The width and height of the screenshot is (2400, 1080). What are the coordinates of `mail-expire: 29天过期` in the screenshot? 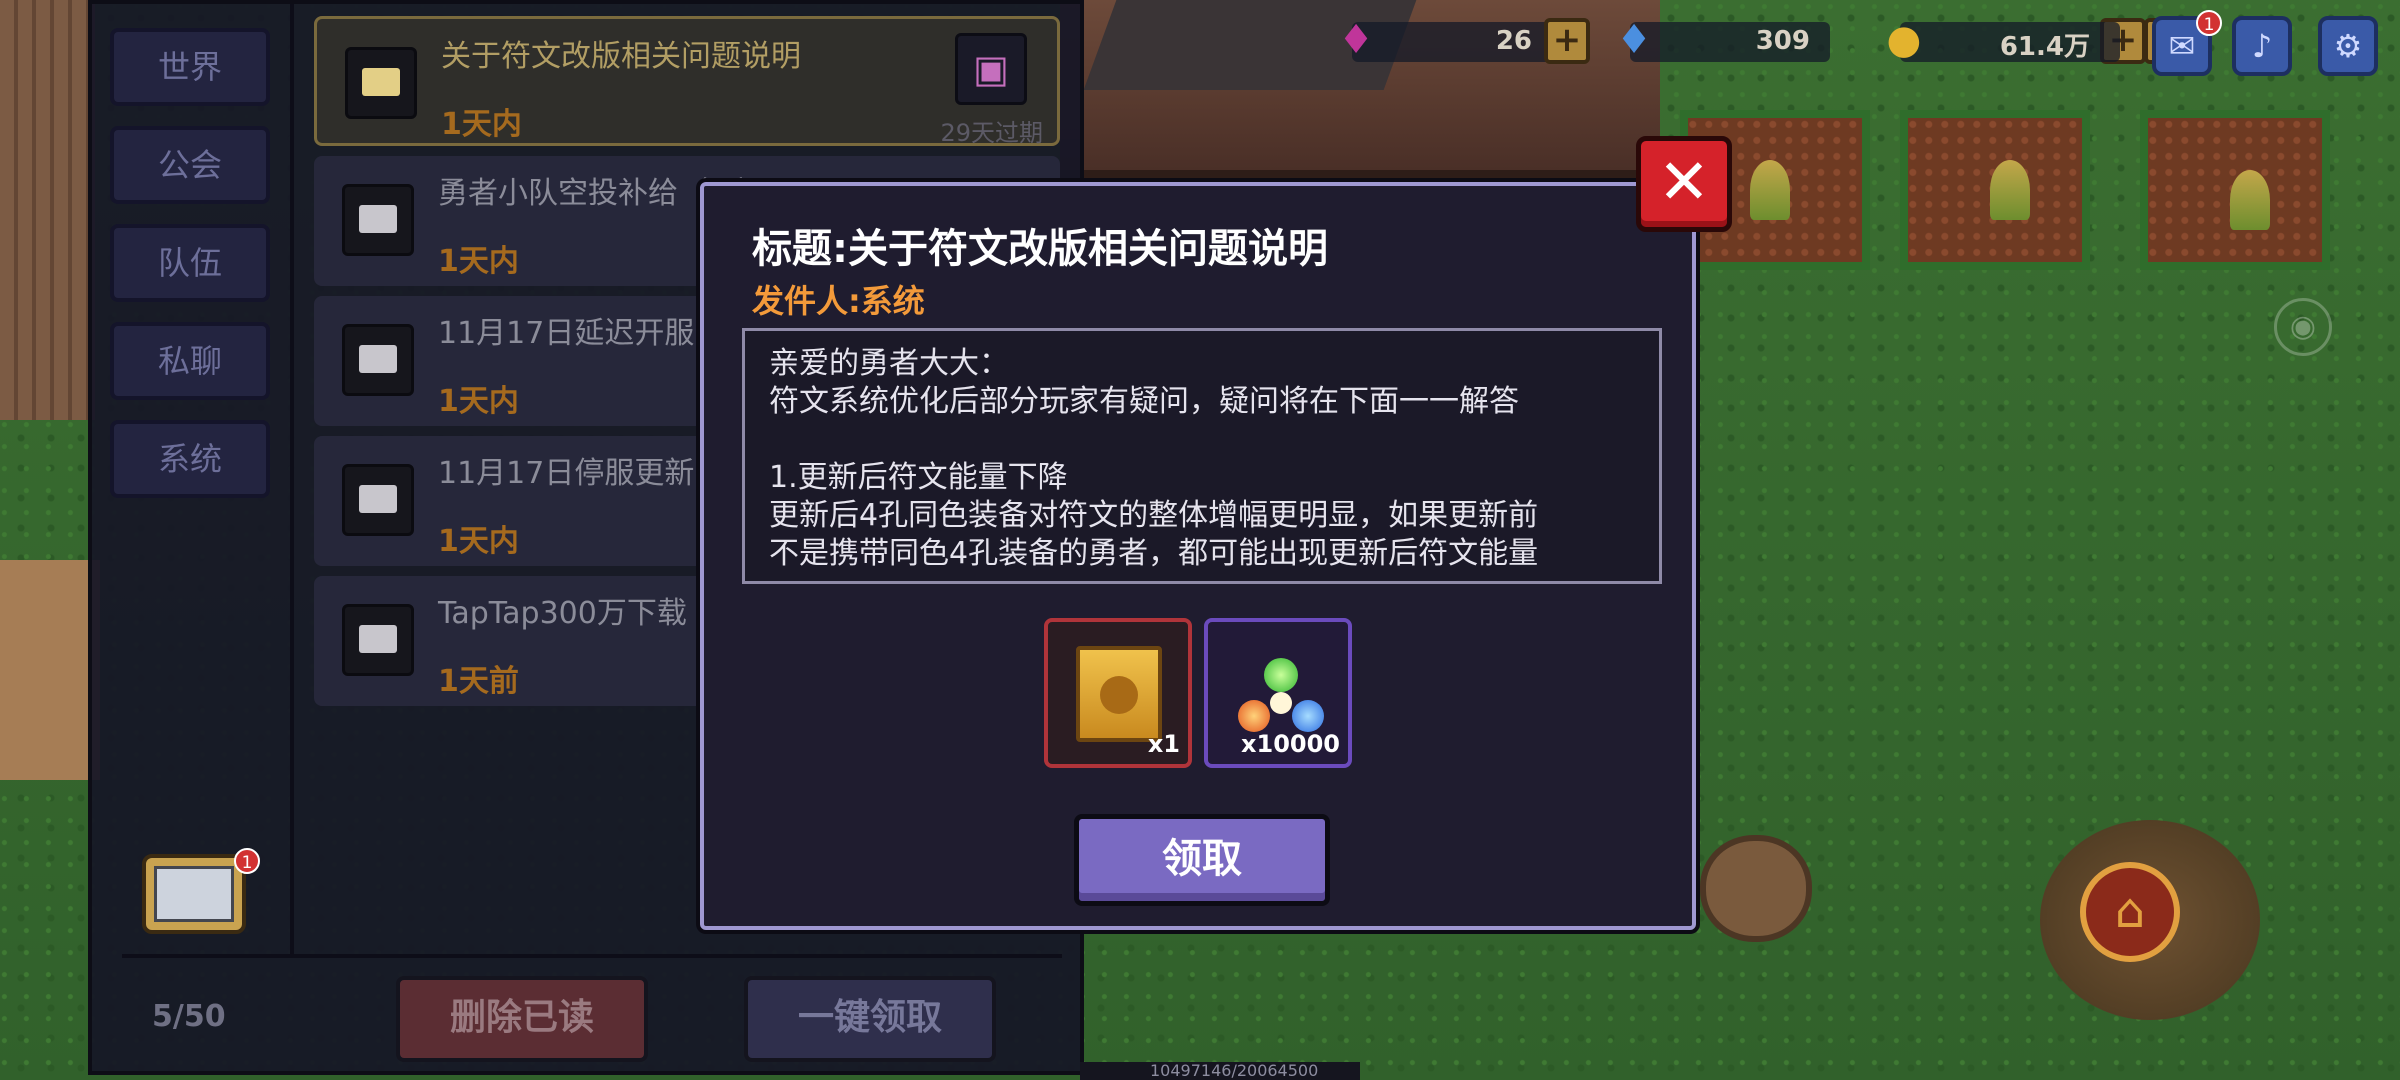 It's located at (991, 133).